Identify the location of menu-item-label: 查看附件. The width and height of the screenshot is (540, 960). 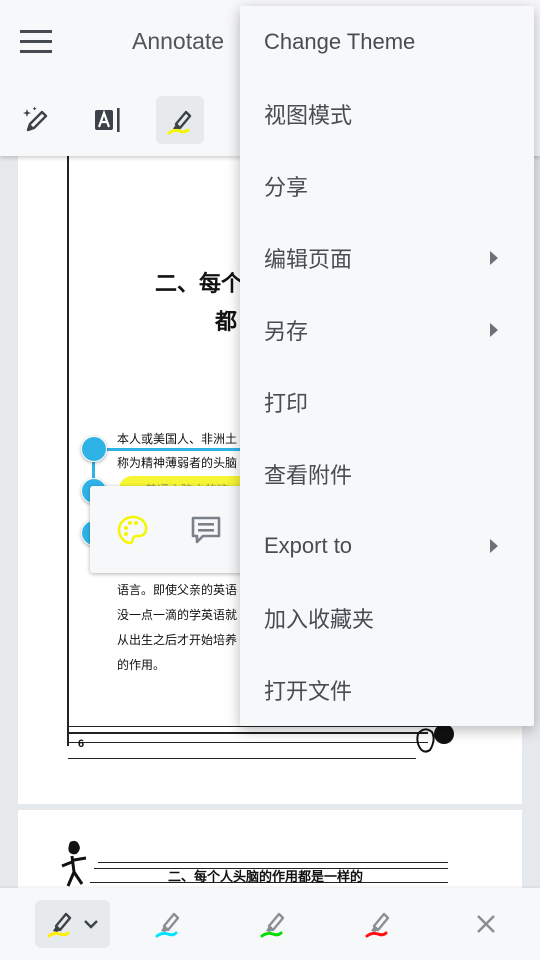
(308, 475).